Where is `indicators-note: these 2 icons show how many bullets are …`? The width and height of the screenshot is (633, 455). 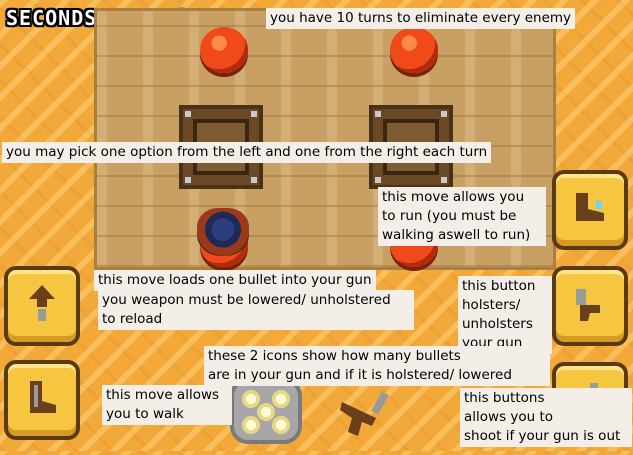
indicators-note: these 2 icons show how many bullets are … is located at coordinates (377, 366).